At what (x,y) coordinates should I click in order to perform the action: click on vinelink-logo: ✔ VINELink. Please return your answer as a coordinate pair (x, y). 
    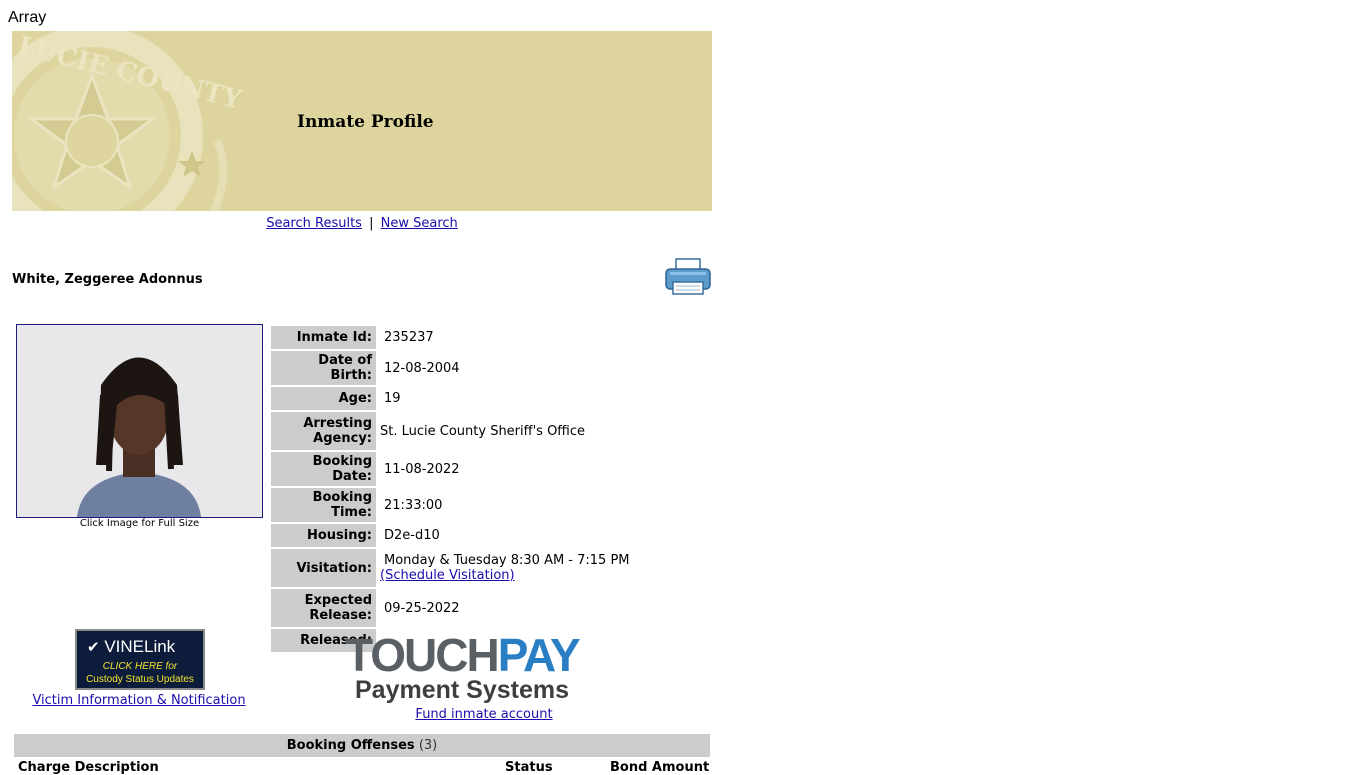
    Looking at the image, I should click on (131, 647).